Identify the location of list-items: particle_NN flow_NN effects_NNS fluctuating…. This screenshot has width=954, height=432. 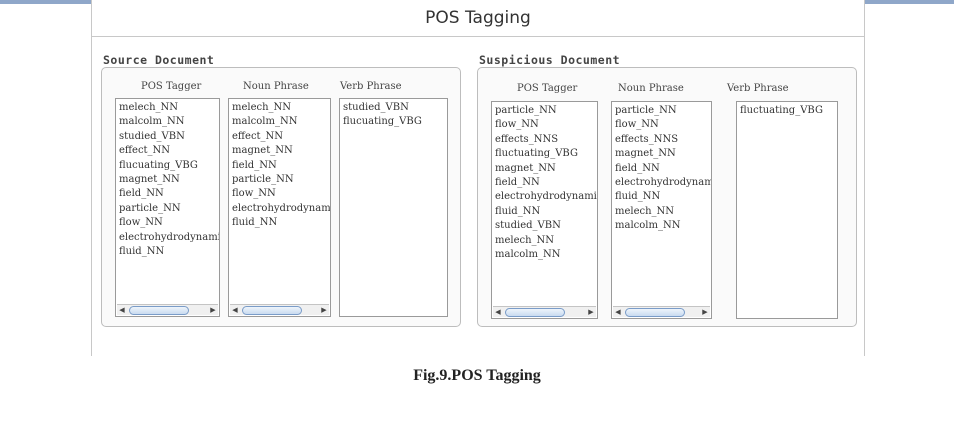
(544, 183).